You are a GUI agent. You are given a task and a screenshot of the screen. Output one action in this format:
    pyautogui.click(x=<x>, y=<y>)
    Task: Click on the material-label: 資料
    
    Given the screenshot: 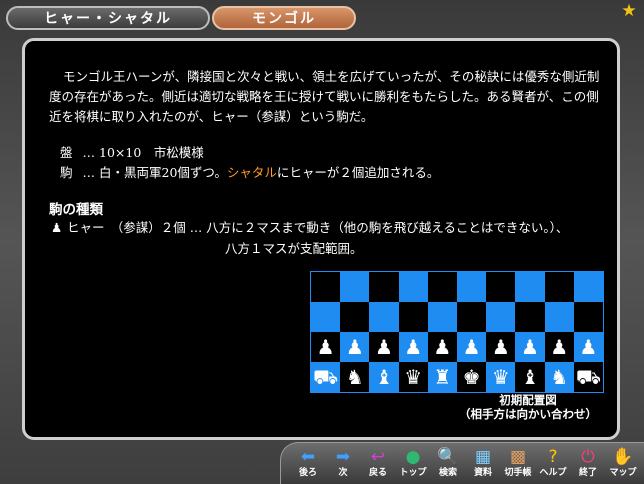 What is the action you would take?
    pyautogui.click(x=482, y=473)
    